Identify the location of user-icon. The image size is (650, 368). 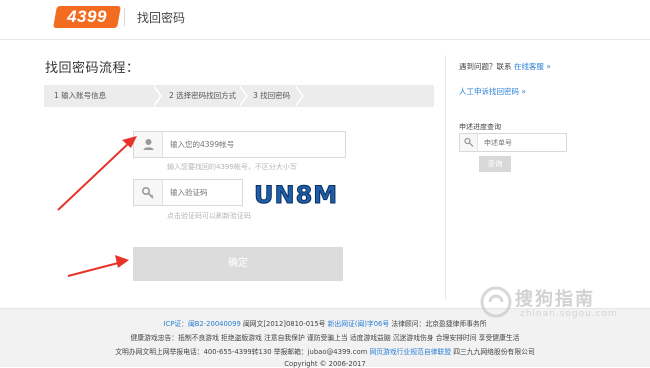
(148, 144).